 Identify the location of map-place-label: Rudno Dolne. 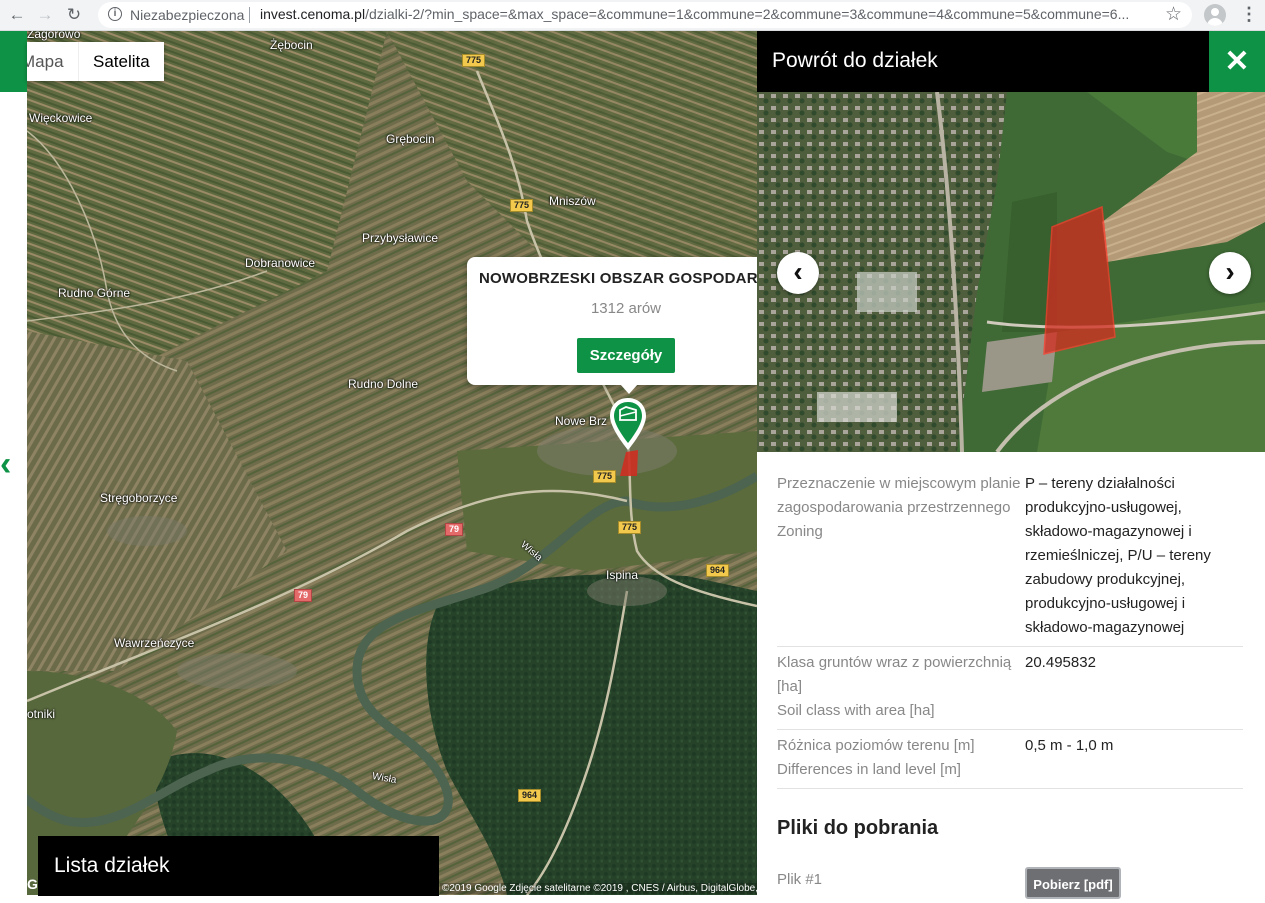
(383, 384).